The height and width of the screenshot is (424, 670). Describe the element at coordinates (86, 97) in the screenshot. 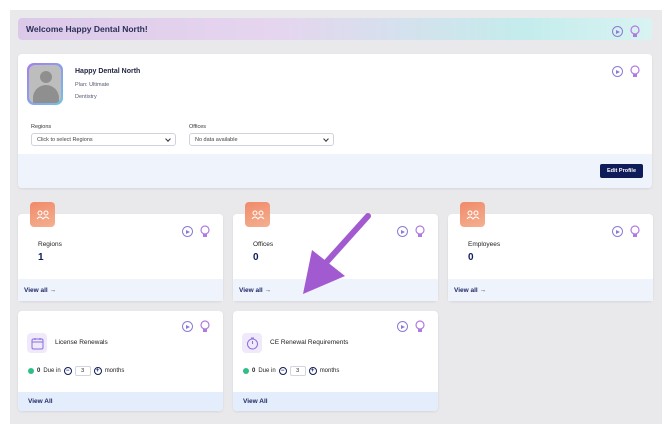

I see `profile-specialty: Dentistry` at that location.